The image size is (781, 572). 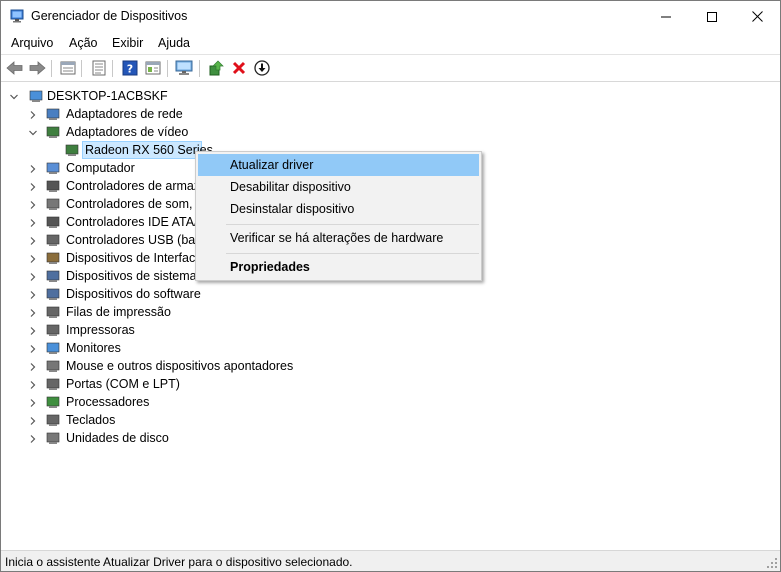 I want to click on sound-icon, so click(x=53, y=204).